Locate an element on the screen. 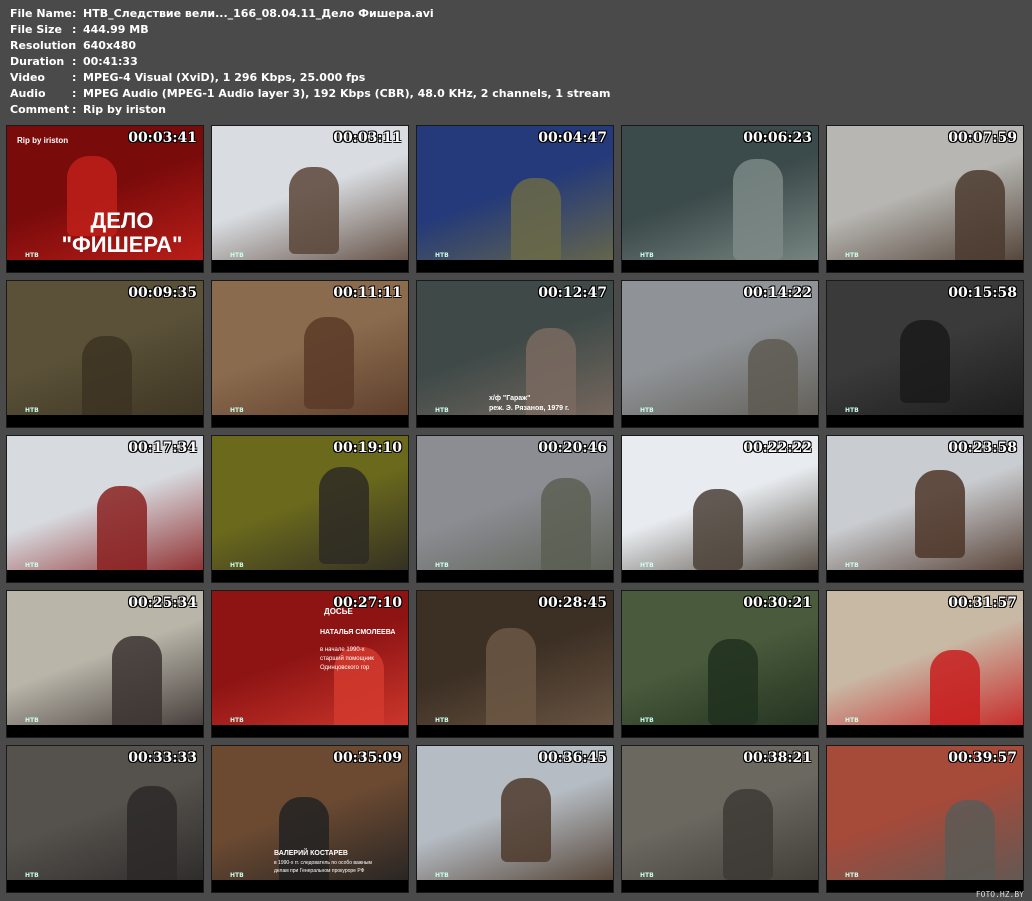 The image size is (1032, 901). timestamp-label: 00:36:45 is located at coordinates (572, 758).